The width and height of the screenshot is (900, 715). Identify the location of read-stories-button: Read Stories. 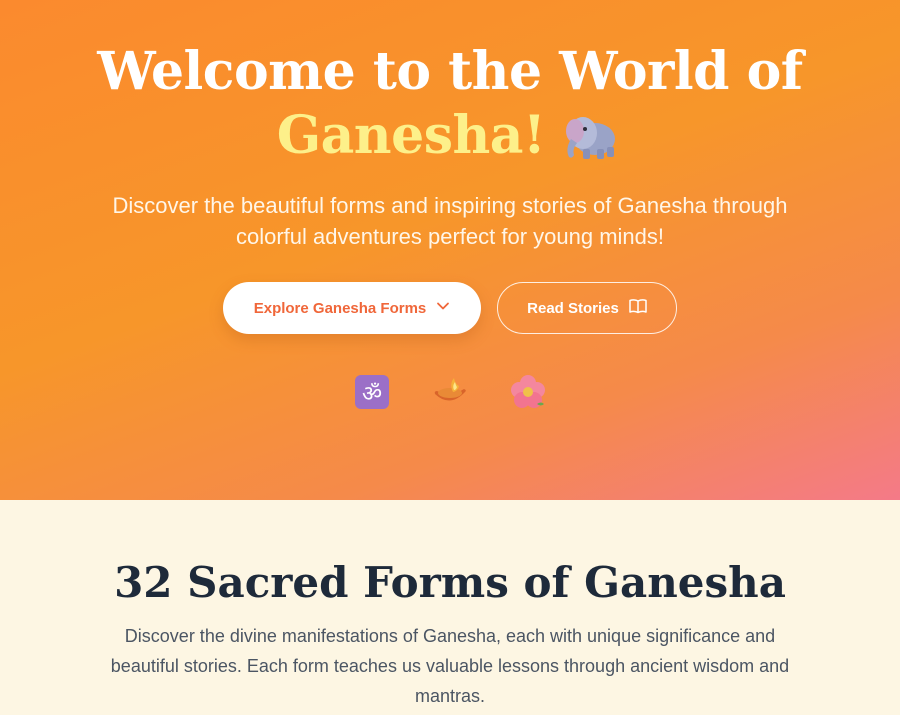
(587, 308).